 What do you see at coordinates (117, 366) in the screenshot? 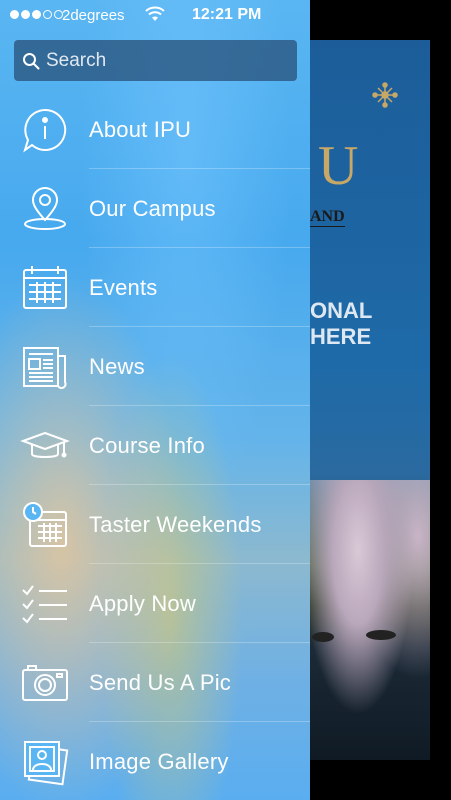
I see `menu-item-label: News` at bounding box center [117, 366].